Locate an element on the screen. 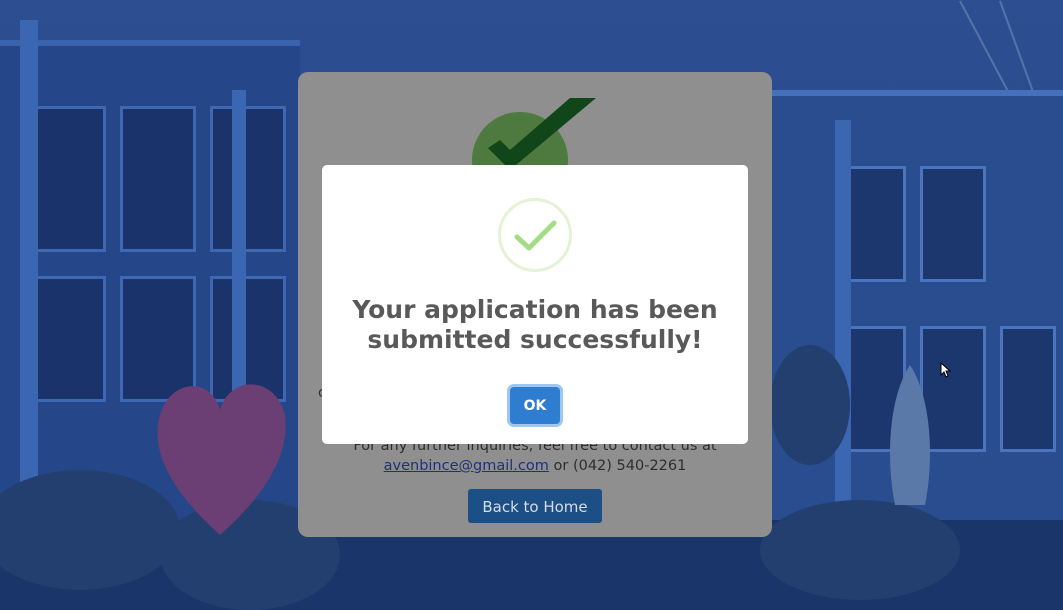  mouse-cursor-icon is located at coordinates (946, 369).